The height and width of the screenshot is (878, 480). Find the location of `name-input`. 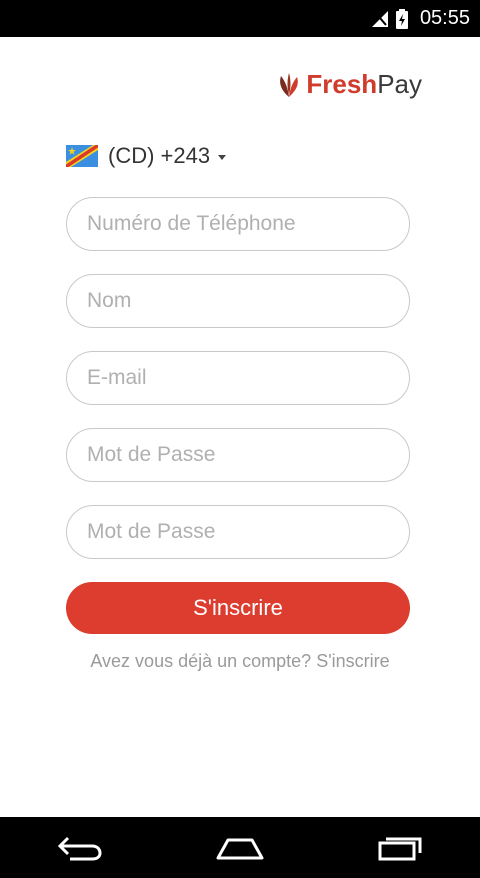

name-input is located at coordinates (238, 301).